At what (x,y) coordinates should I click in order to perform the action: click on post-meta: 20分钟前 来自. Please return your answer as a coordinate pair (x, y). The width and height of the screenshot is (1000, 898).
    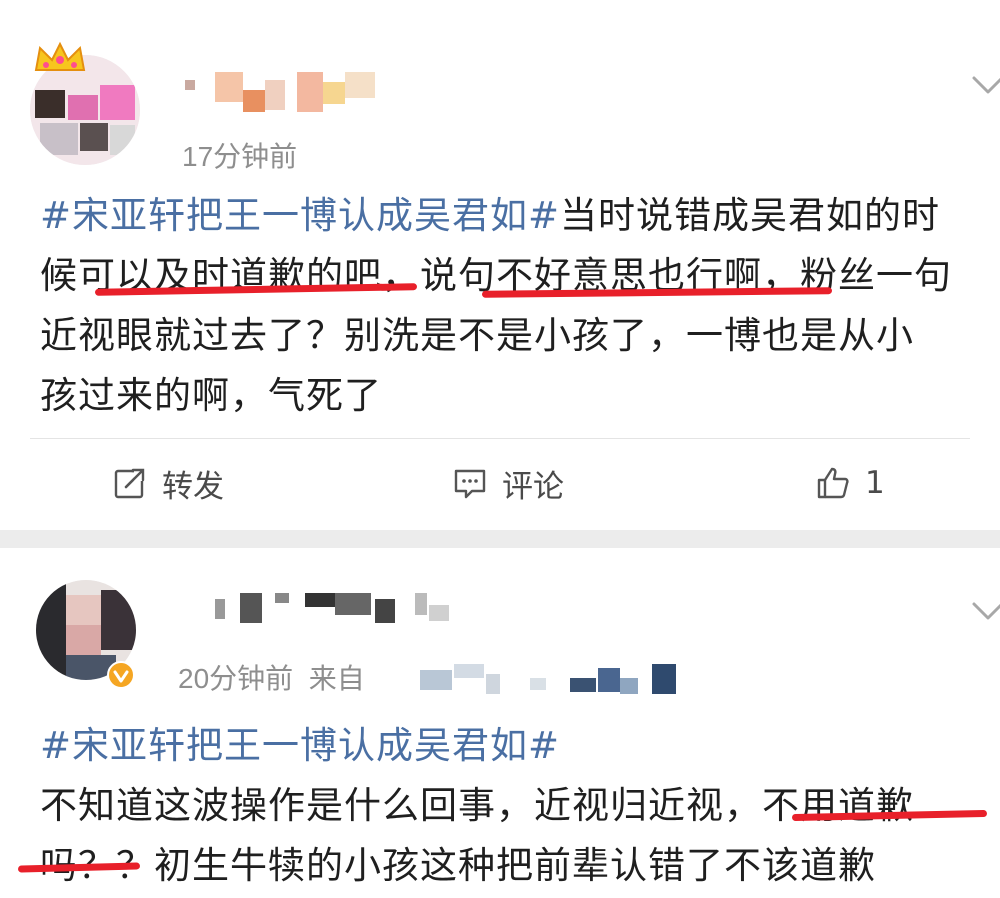
    Looking at the image, I should click on (271, 677).